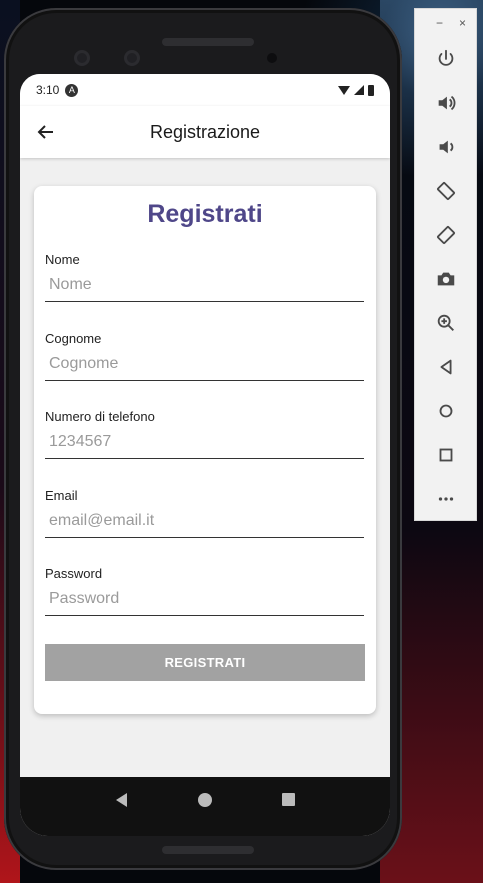 The width and height of the screenshot is (483, 883). Describe the element at coordinates (344, 90) in the screenshot. I see `wifi-icon` at that location.